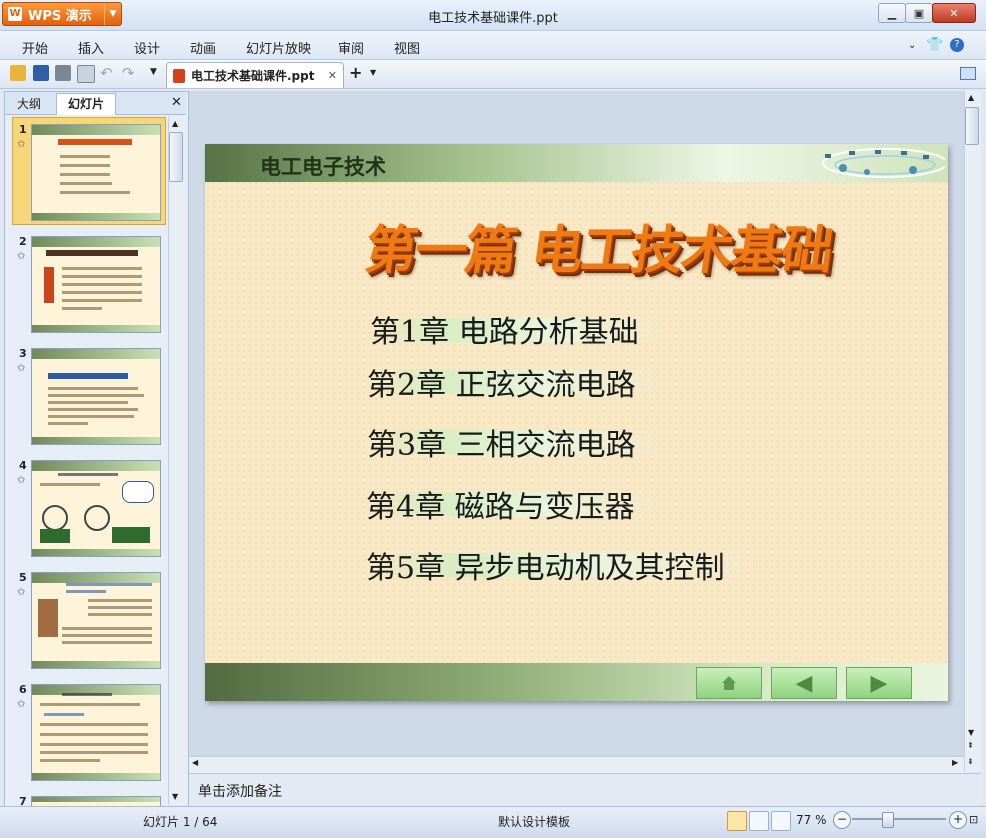 This screenshot has height=838, width=986. I want to click on tab-slides: 幻灯片, so click(86, 104).